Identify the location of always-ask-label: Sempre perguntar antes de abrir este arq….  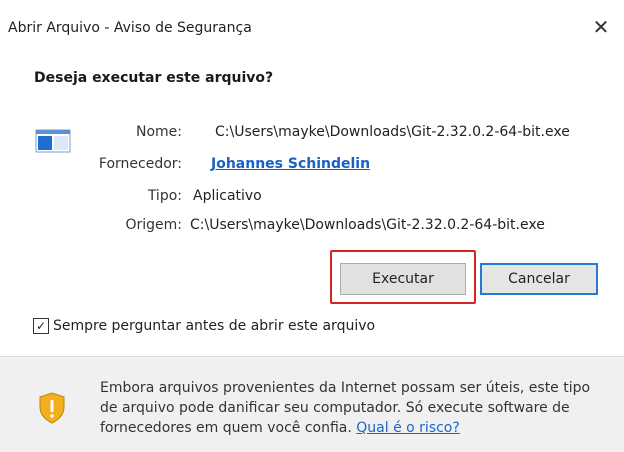
(214, 326).